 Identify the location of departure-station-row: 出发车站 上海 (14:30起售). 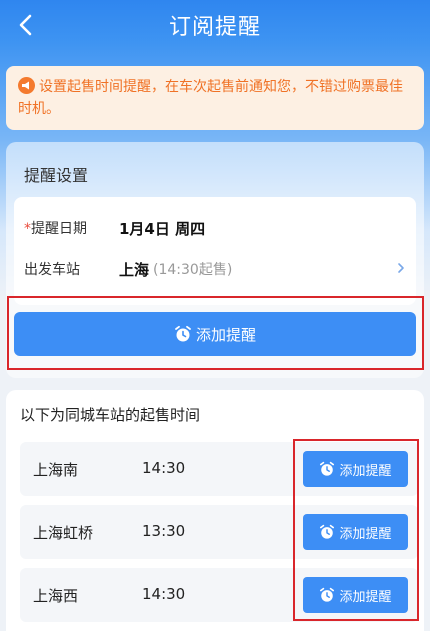
(128, 269).